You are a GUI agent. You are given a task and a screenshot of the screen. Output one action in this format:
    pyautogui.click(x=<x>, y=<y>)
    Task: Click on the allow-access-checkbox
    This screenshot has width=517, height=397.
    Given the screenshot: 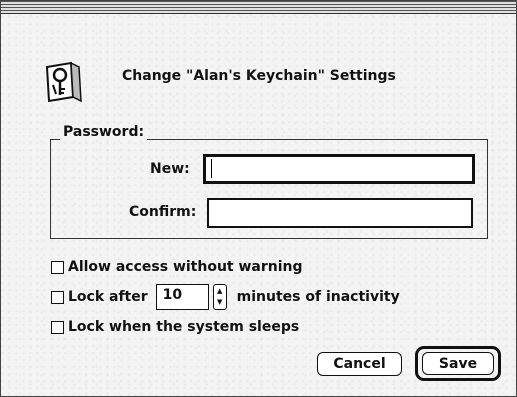 What is the action you would take?
    pyautogui.click(x=57, y=267)
    